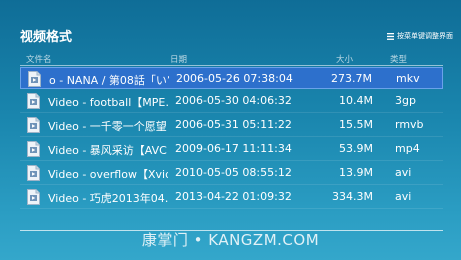 The image size is (461, 260). I want to click on column-header-size: 大小, so click(344, 59).